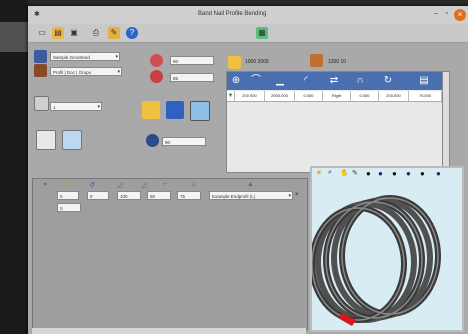 The image size is (468, 334). What do you see at coordinates (86, 71) in the screenshot?
I see `profile-select: Profil | Doc | Grupo` at bounding box center [86, 71].